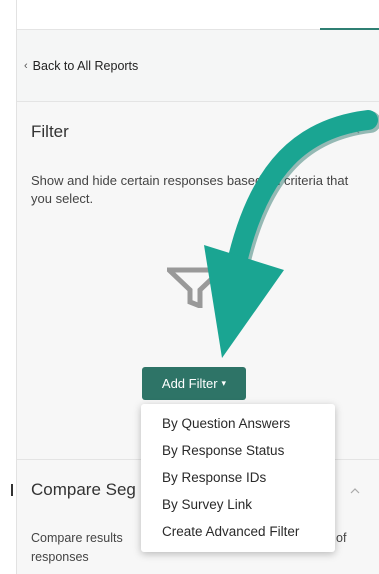 This screenshot has height=574, width=379. I want to click on compare-description-end: of, so click(341, 538).